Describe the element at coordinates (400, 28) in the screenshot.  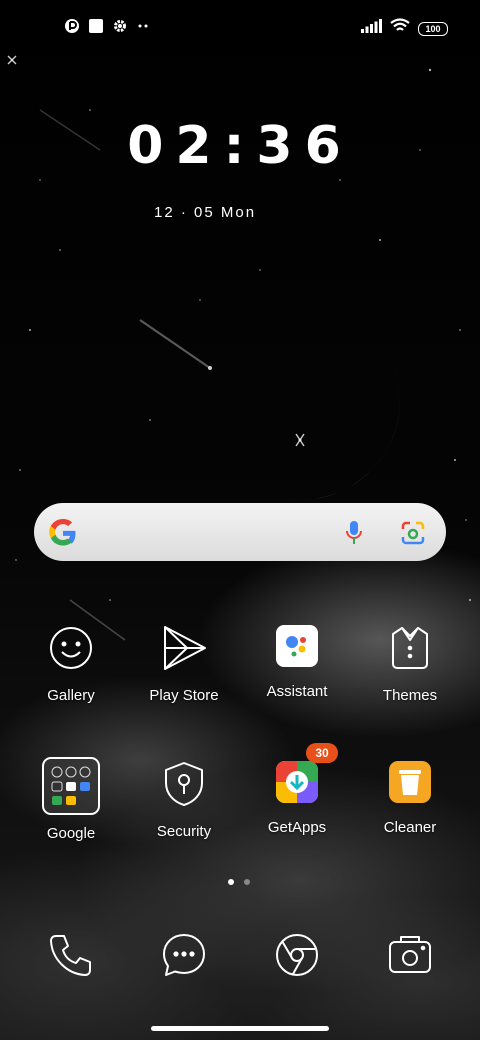
I see `wifi-icon` at that location.